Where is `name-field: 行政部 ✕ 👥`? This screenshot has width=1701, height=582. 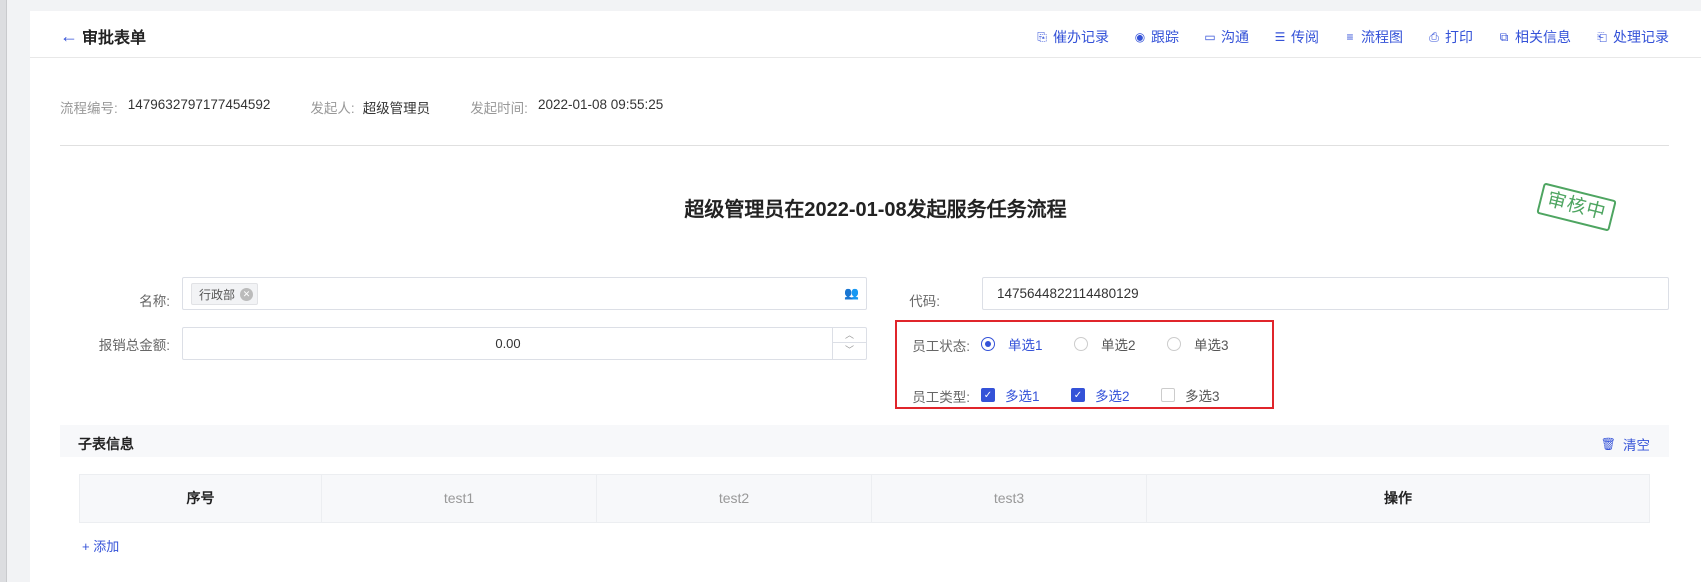
name-field: 行政部 ✕ 👥 is located at coordinates (524, 293).